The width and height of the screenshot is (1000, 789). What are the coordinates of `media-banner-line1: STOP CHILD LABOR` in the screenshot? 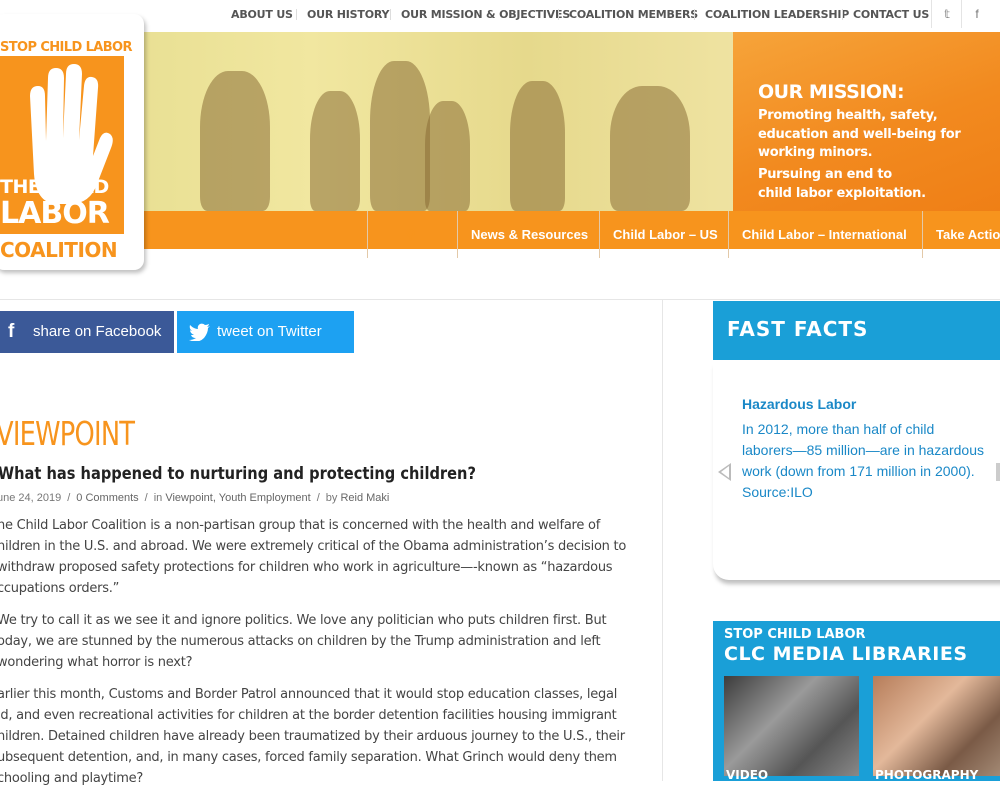 It's located at (795, 634).